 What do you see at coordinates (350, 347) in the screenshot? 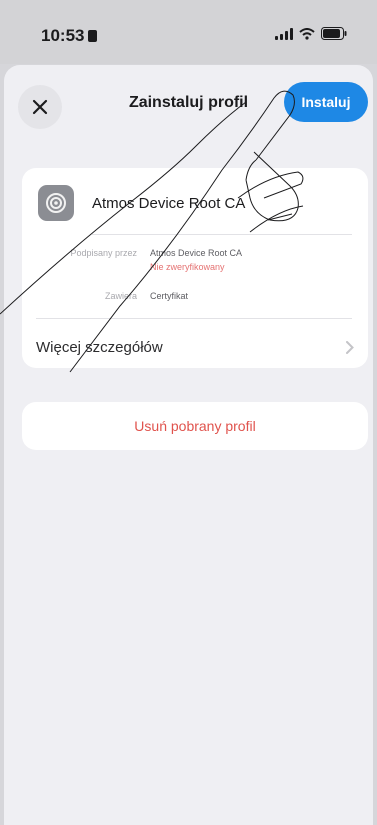
I see `chevron-right-icon` at bounding box center [350, 347].